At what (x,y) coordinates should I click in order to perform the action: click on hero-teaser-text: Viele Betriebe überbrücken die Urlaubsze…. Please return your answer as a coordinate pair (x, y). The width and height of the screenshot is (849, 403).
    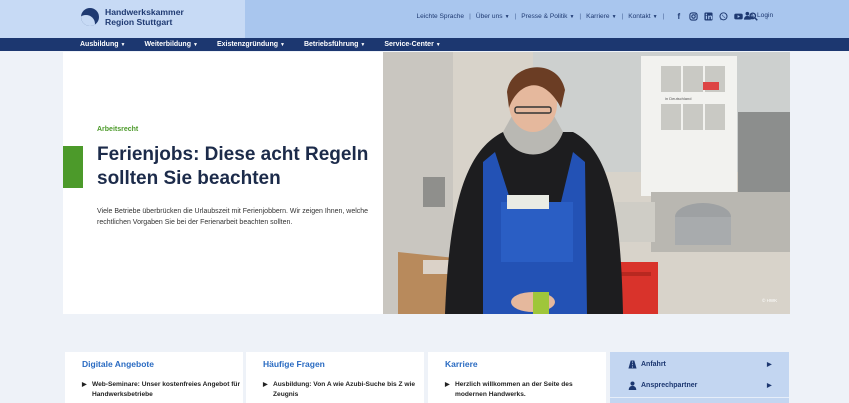
    Looking at the image, I should click on (233, 217).